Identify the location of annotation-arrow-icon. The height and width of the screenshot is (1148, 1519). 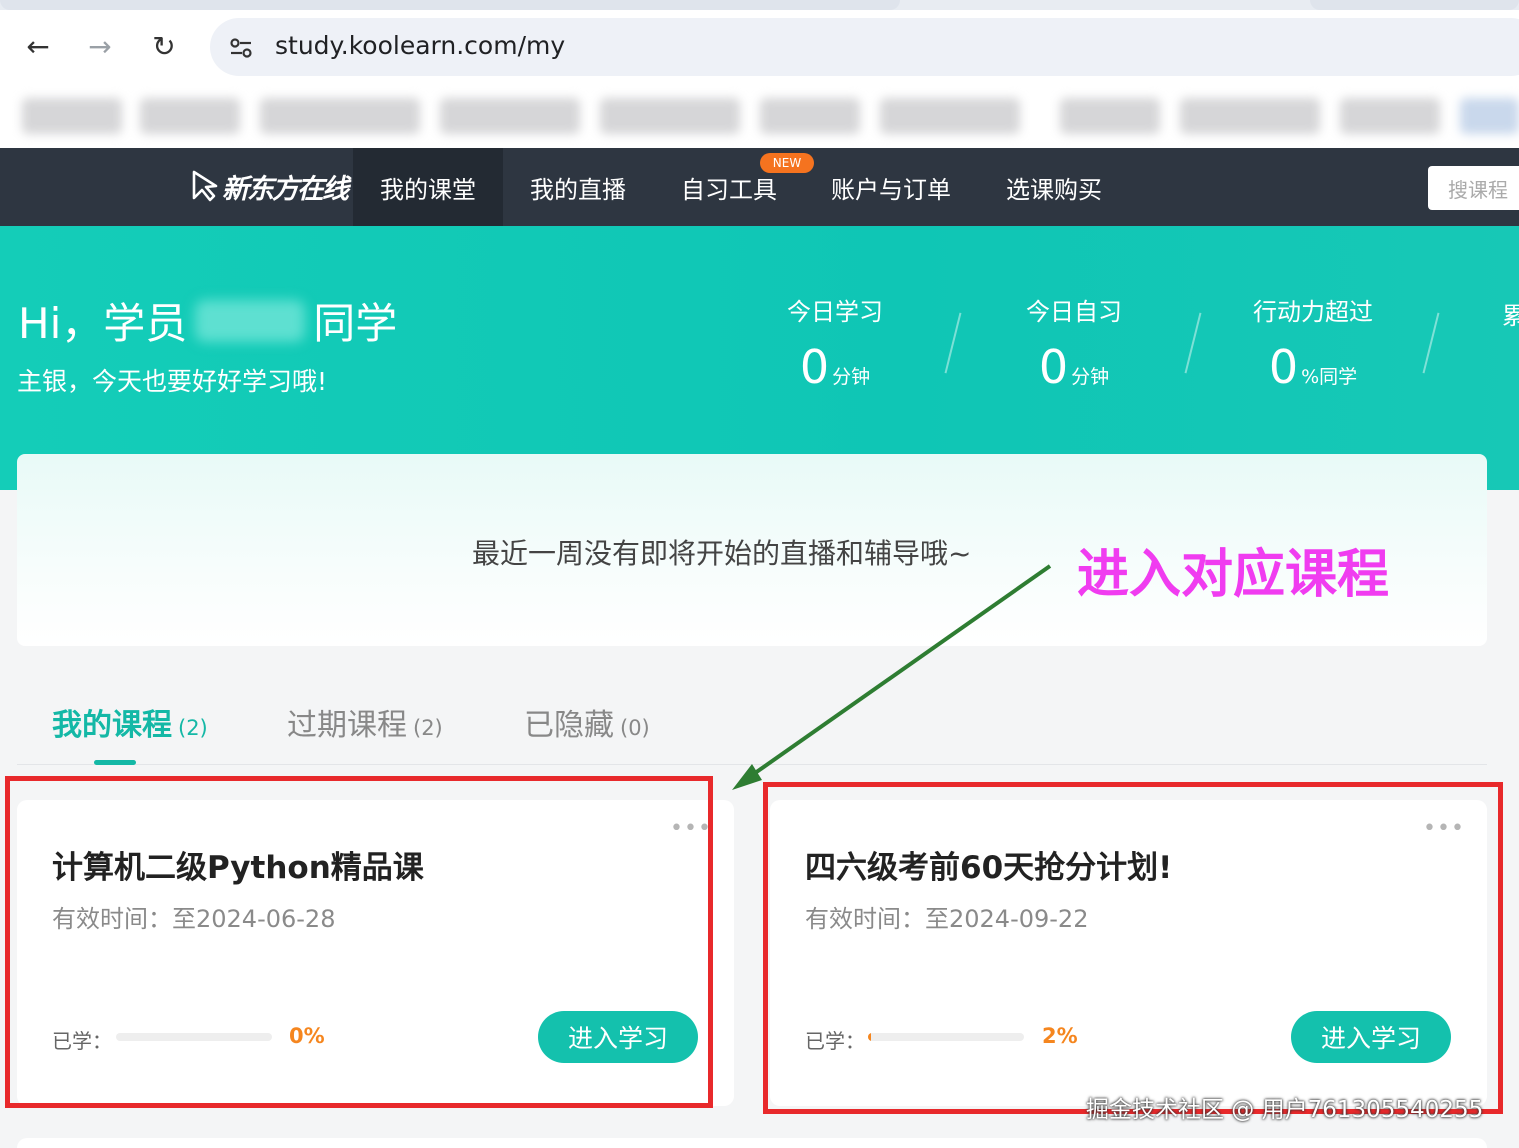
(892, 677).